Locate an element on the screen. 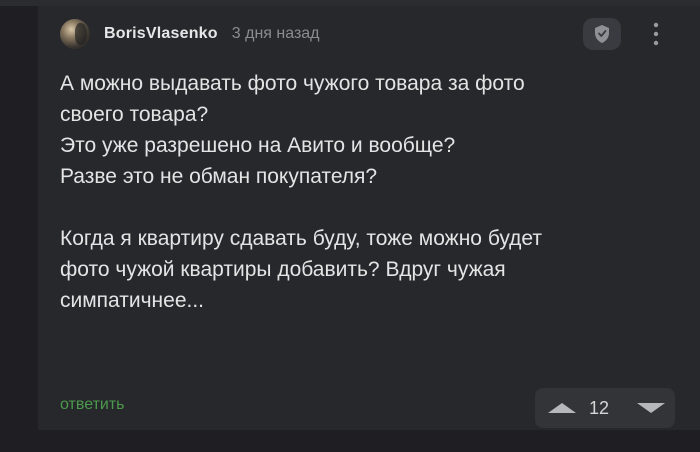  comment-header: BorisVlasenko 3 дня назад is located at coordinates (190, 34).